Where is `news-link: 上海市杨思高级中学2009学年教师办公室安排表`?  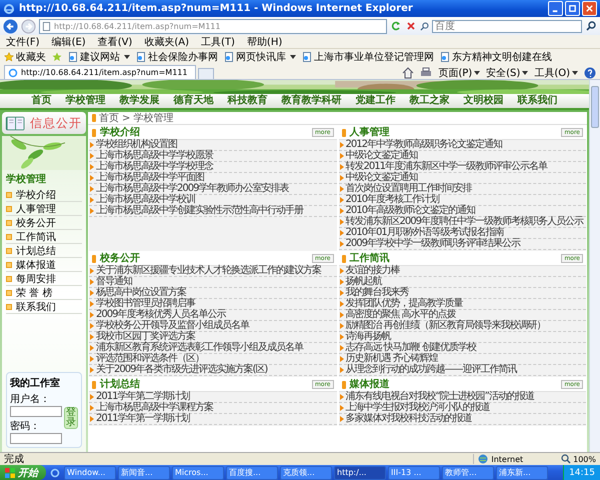 news-link: 上海市杨思高级中学2009学年教师办公室安排表 is located at coordinates (192, 189).